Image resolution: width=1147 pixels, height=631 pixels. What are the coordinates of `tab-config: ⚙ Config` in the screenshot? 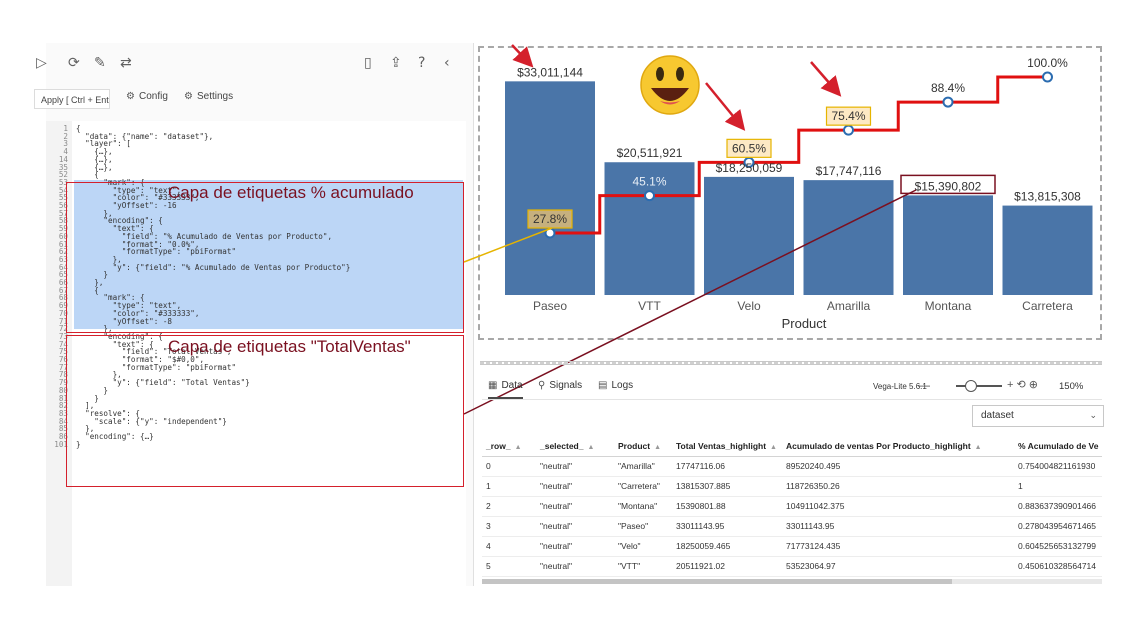 It's located at (147, 96).